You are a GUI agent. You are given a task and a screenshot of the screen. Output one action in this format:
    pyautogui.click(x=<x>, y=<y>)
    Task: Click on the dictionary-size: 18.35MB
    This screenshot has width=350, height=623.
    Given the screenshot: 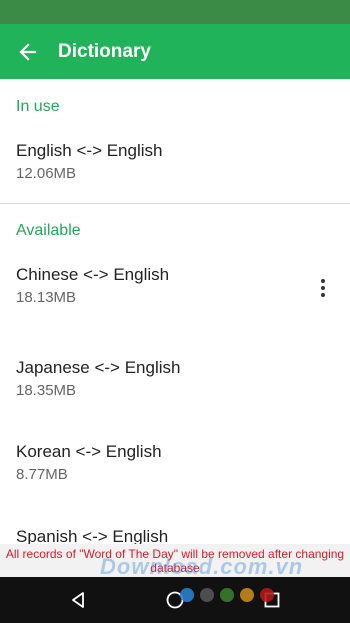 What is the action you would take?
    pyautogui.click(x=46, y=390)
    